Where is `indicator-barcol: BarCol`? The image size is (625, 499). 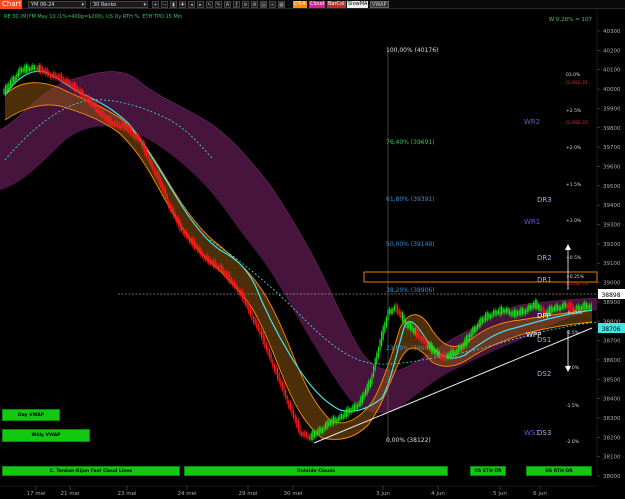
indicator-barcol: BarCol is located at coordinates (336, 4).